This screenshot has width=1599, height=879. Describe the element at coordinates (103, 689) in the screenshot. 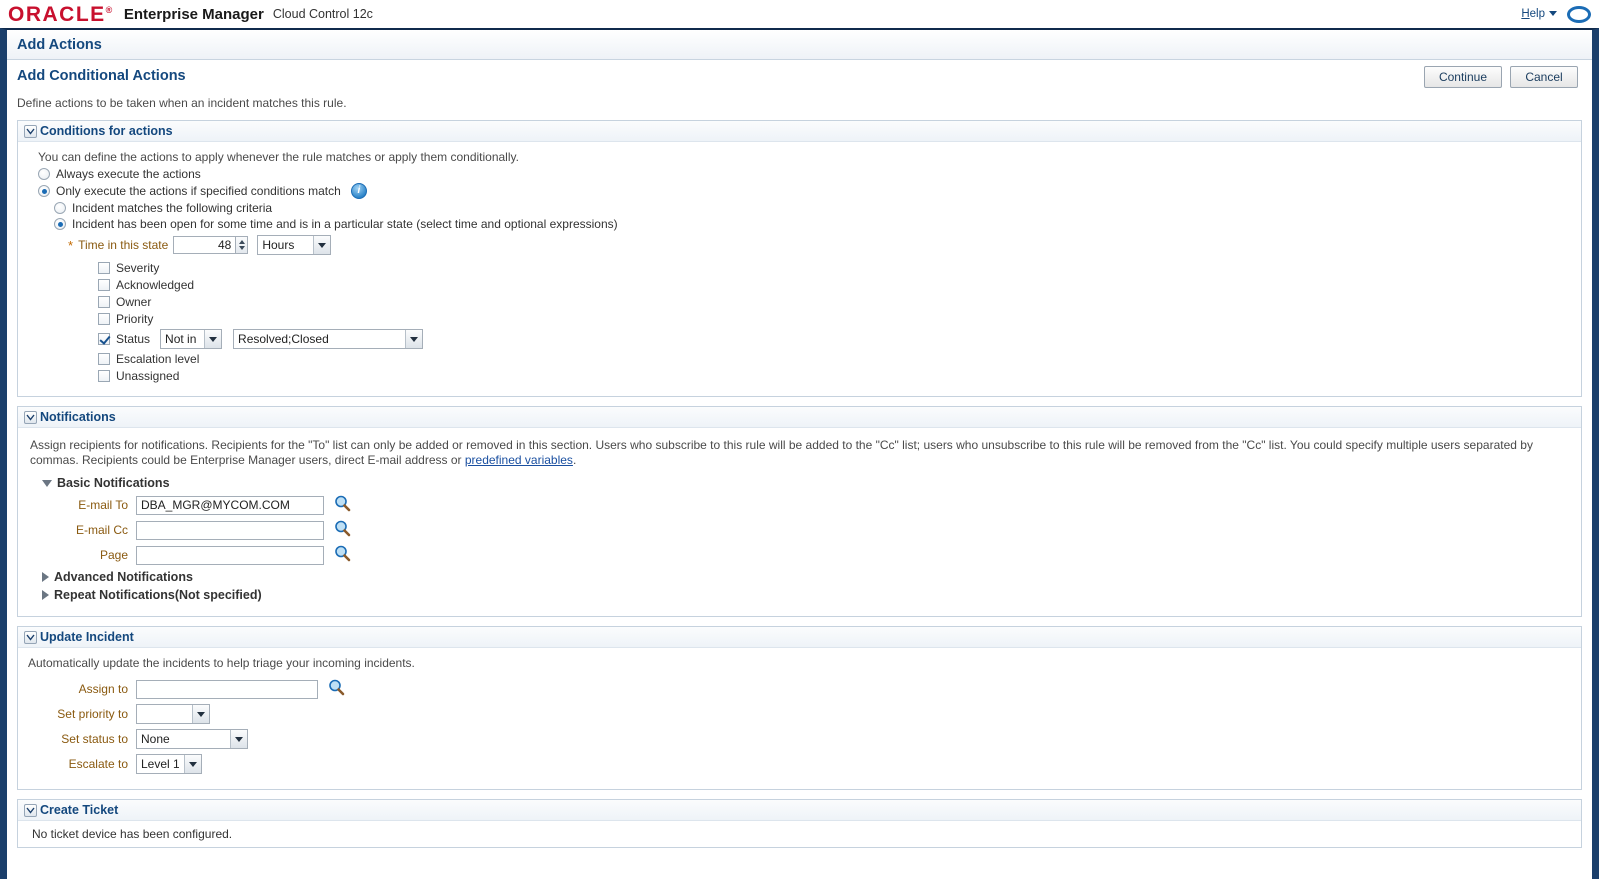

I see `assign-to-label: Assign to` at that location.